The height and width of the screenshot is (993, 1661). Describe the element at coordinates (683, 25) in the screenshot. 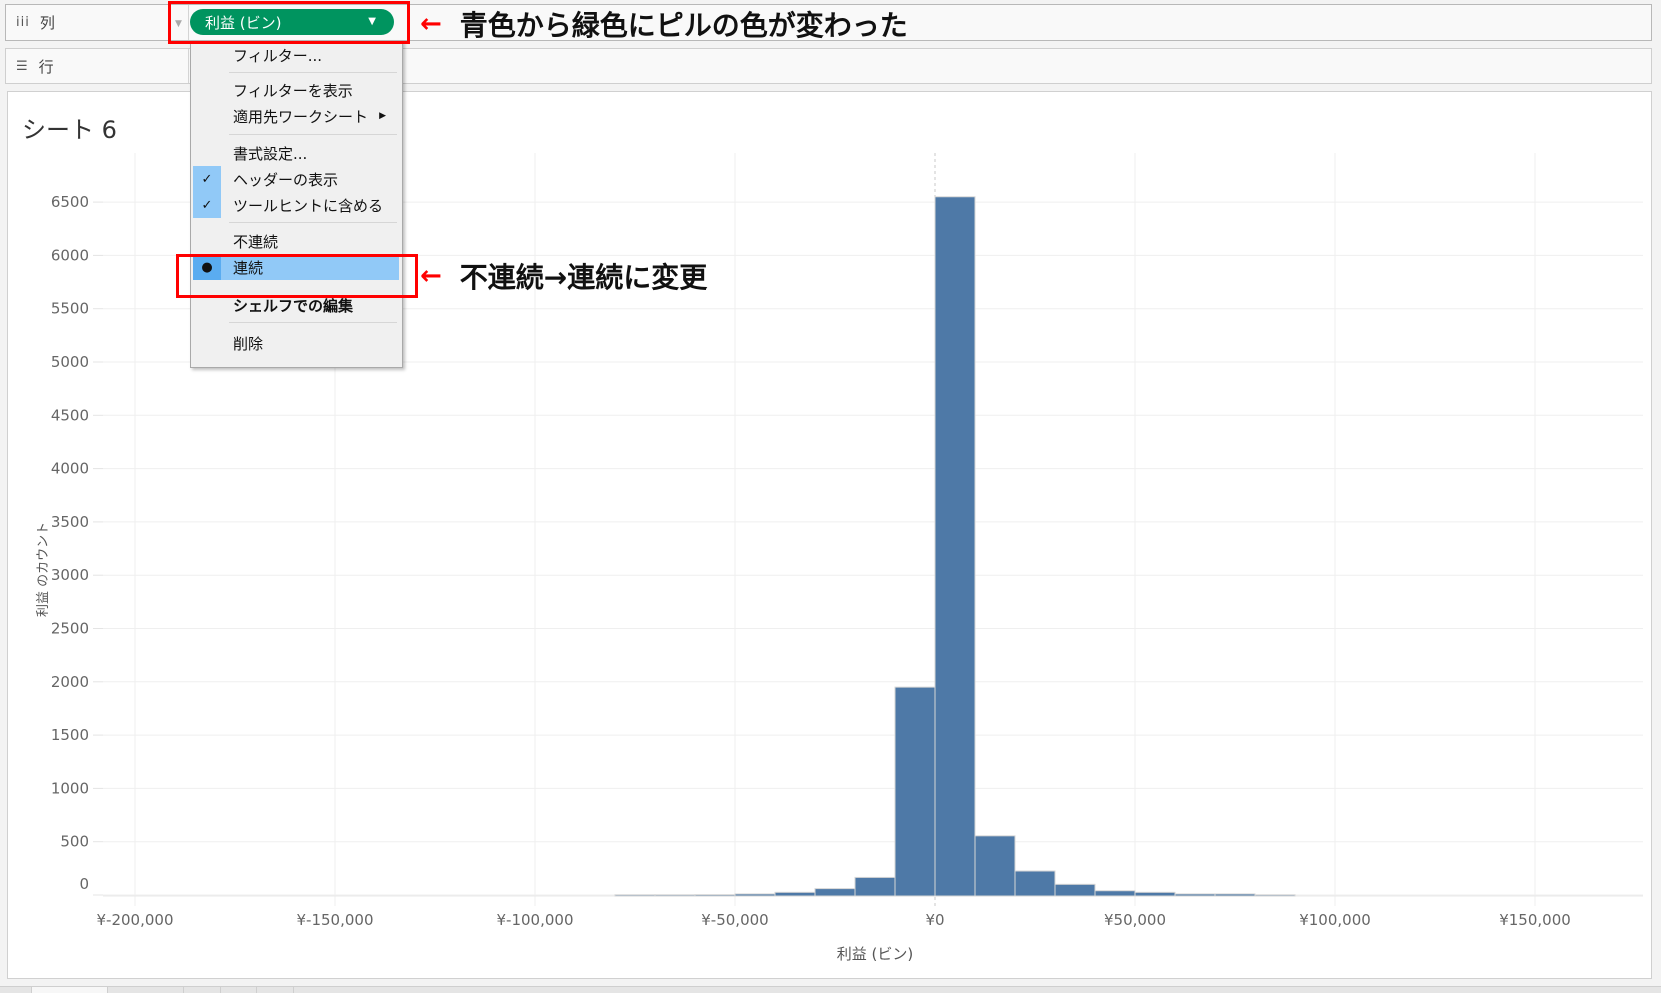

I see `annotation-text: 青色から緑色にピルの色が変わった` at that location.